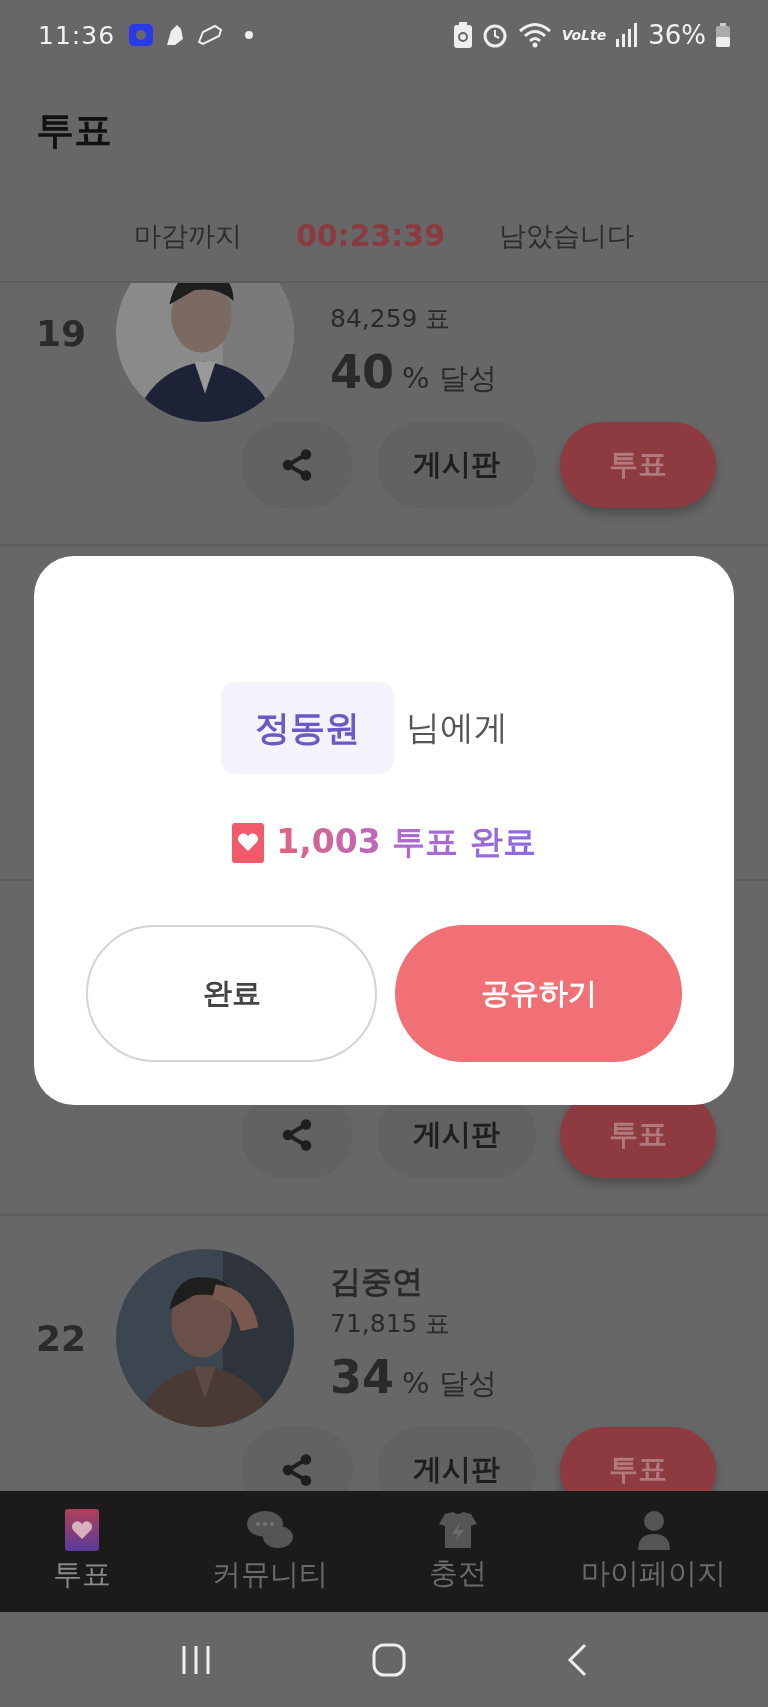 This screenshot has height=1707, width=768. What do you see at coordinates (457, 1551) in the screenshot?
I see `nav-tab: 충전` at bounding box center [457, 1551].